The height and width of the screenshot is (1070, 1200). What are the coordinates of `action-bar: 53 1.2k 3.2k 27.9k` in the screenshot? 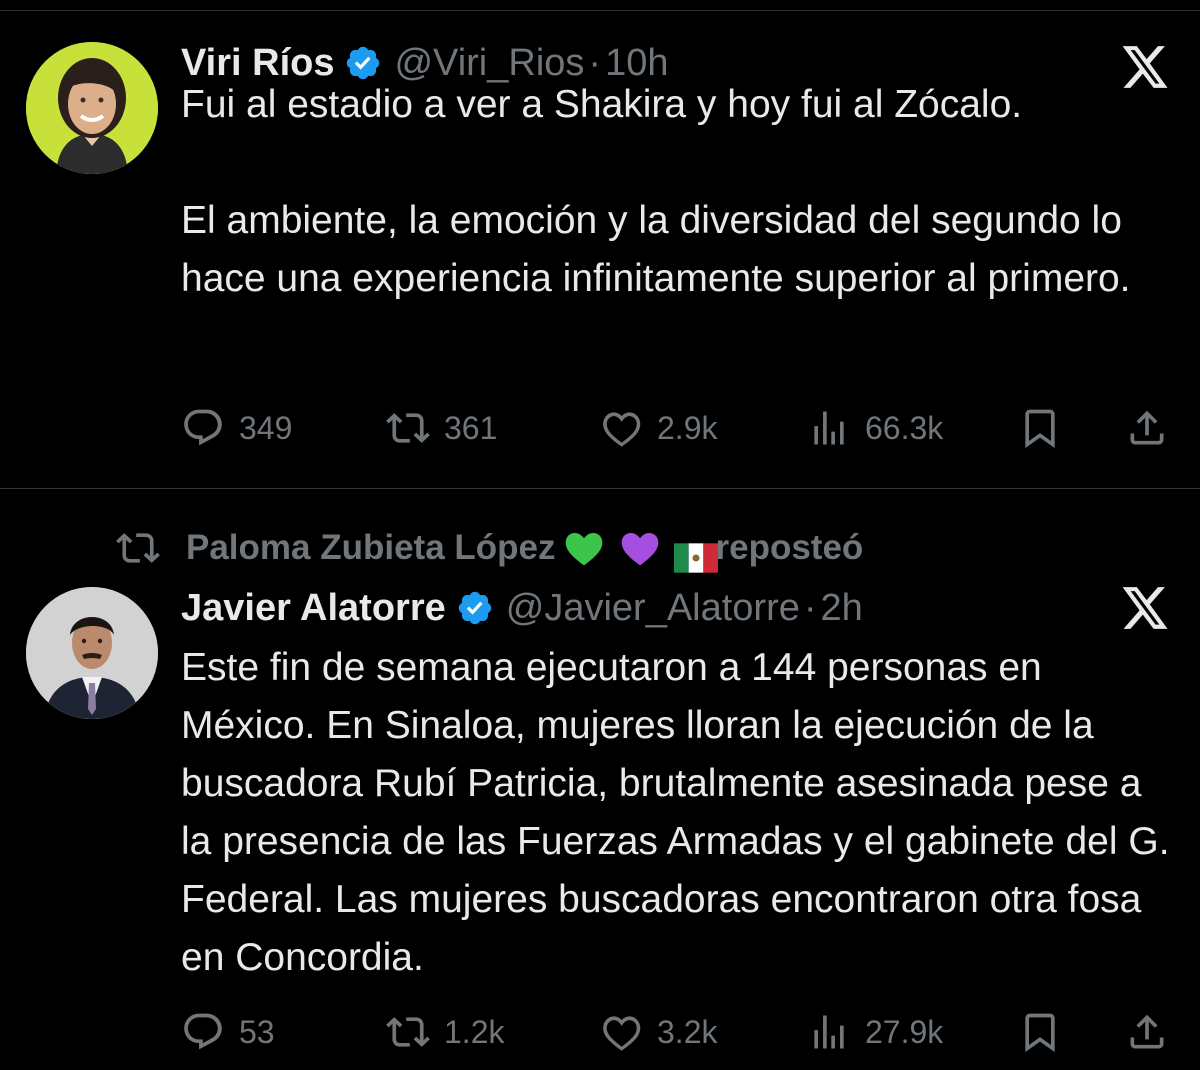 It's located at (676, 1032).